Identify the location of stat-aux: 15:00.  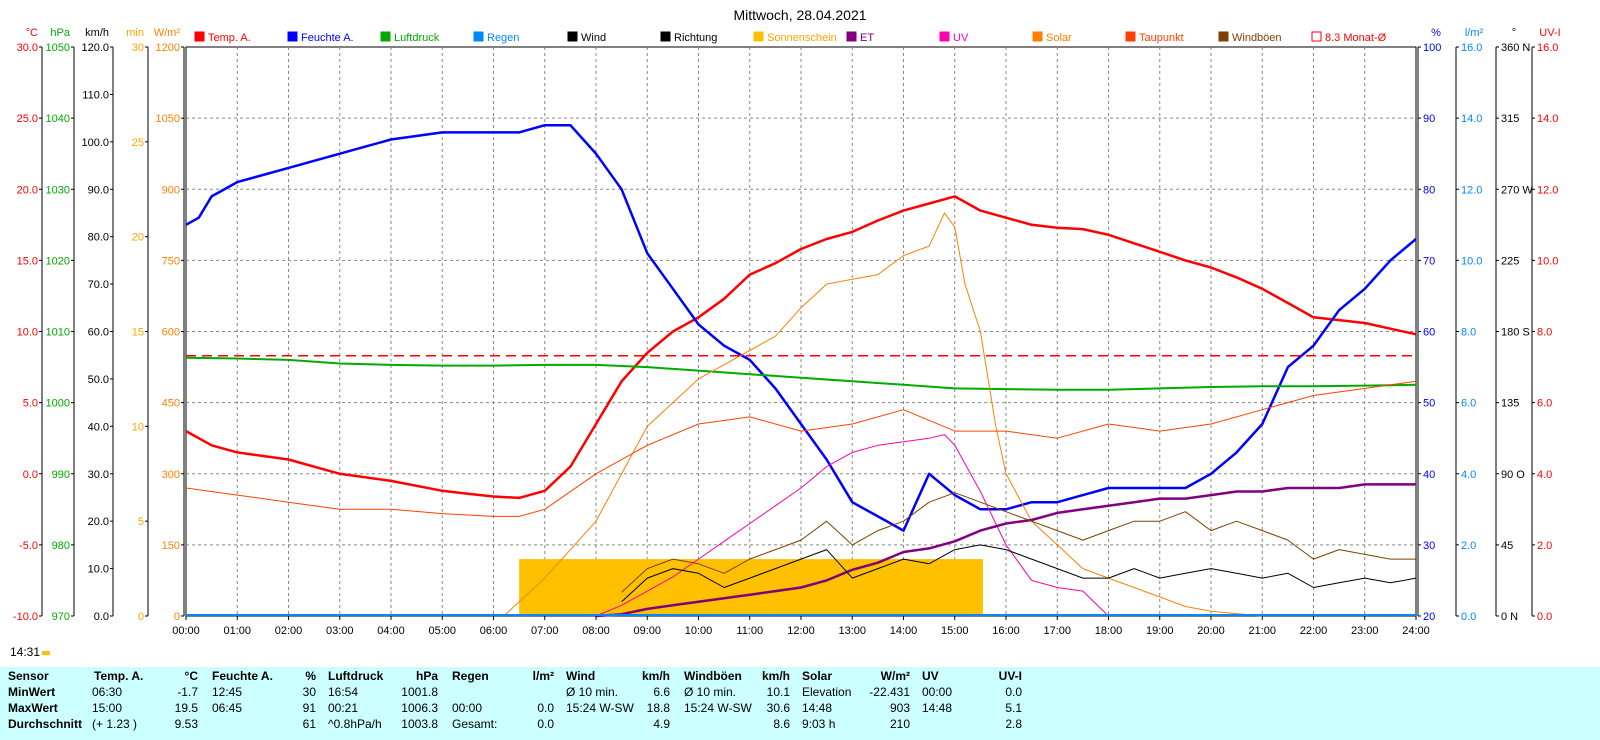
(107, 708).